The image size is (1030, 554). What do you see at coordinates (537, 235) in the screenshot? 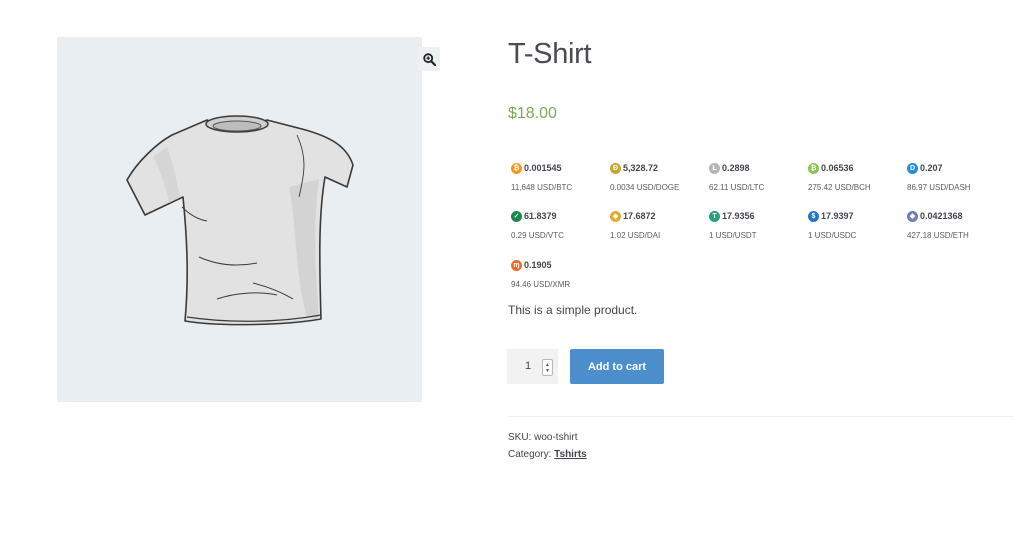
I see `crypto-rate: 0.29 USD/VTC` at bounding box center [537, 235].